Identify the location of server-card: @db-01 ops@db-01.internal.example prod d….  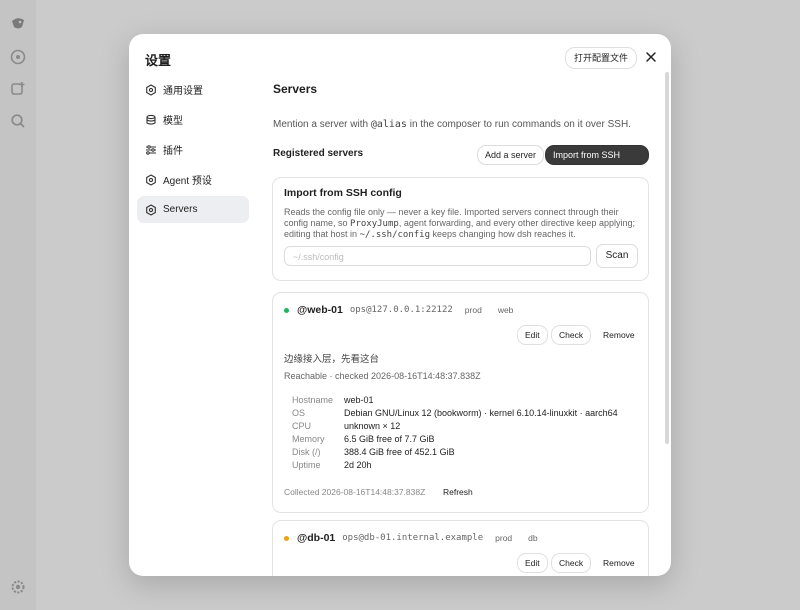
(460, 548).